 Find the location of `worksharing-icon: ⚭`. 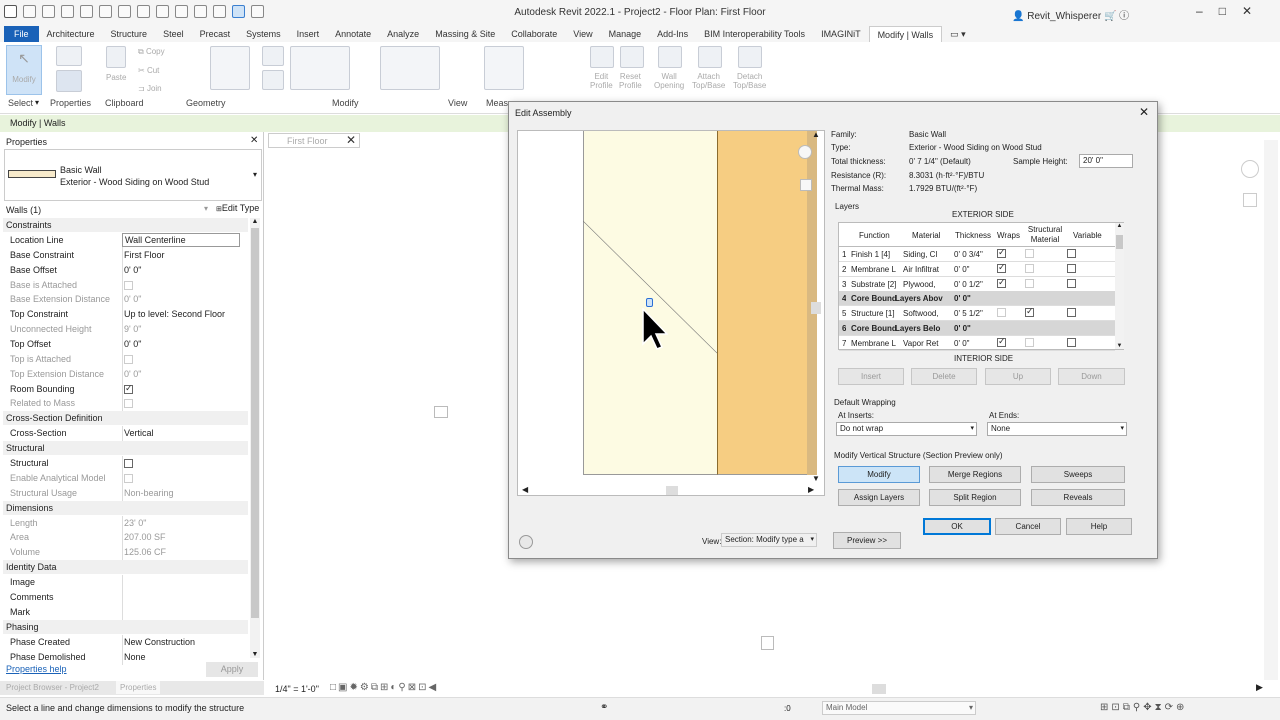

worksharing-icon: ⚭ is located at coordinates (604, 707).